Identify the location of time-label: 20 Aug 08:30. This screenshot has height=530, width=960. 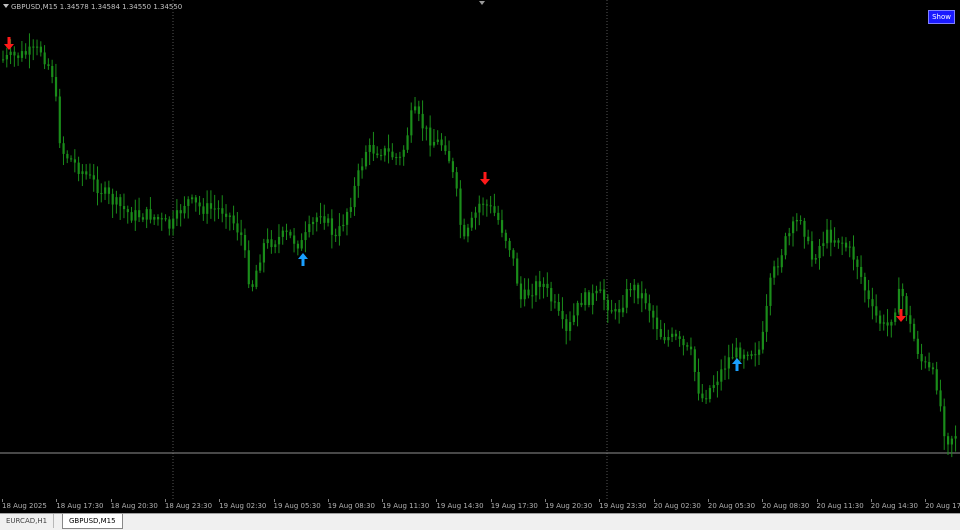
(786, 506).